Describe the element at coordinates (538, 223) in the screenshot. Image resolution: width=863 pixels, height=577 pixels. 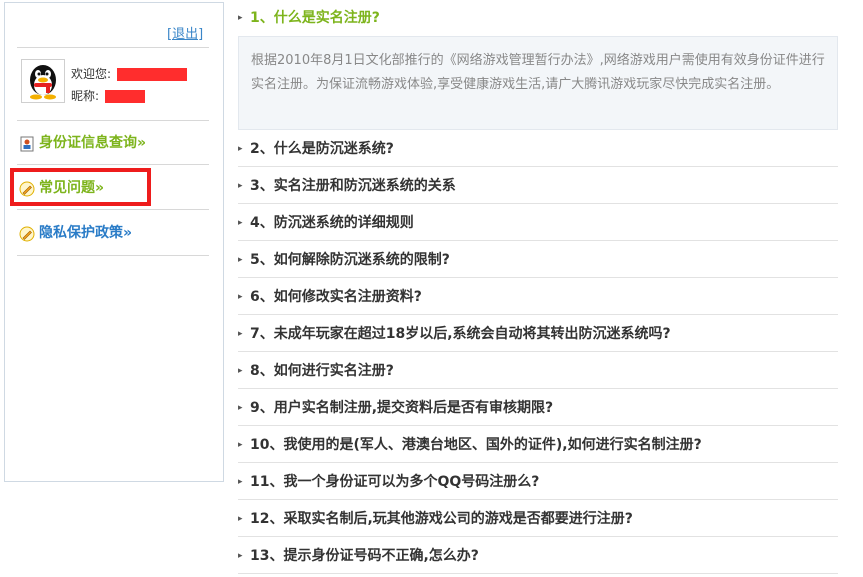
I see `faq-item: ▸ 4、防沉迷系统的详细规则` at that location.